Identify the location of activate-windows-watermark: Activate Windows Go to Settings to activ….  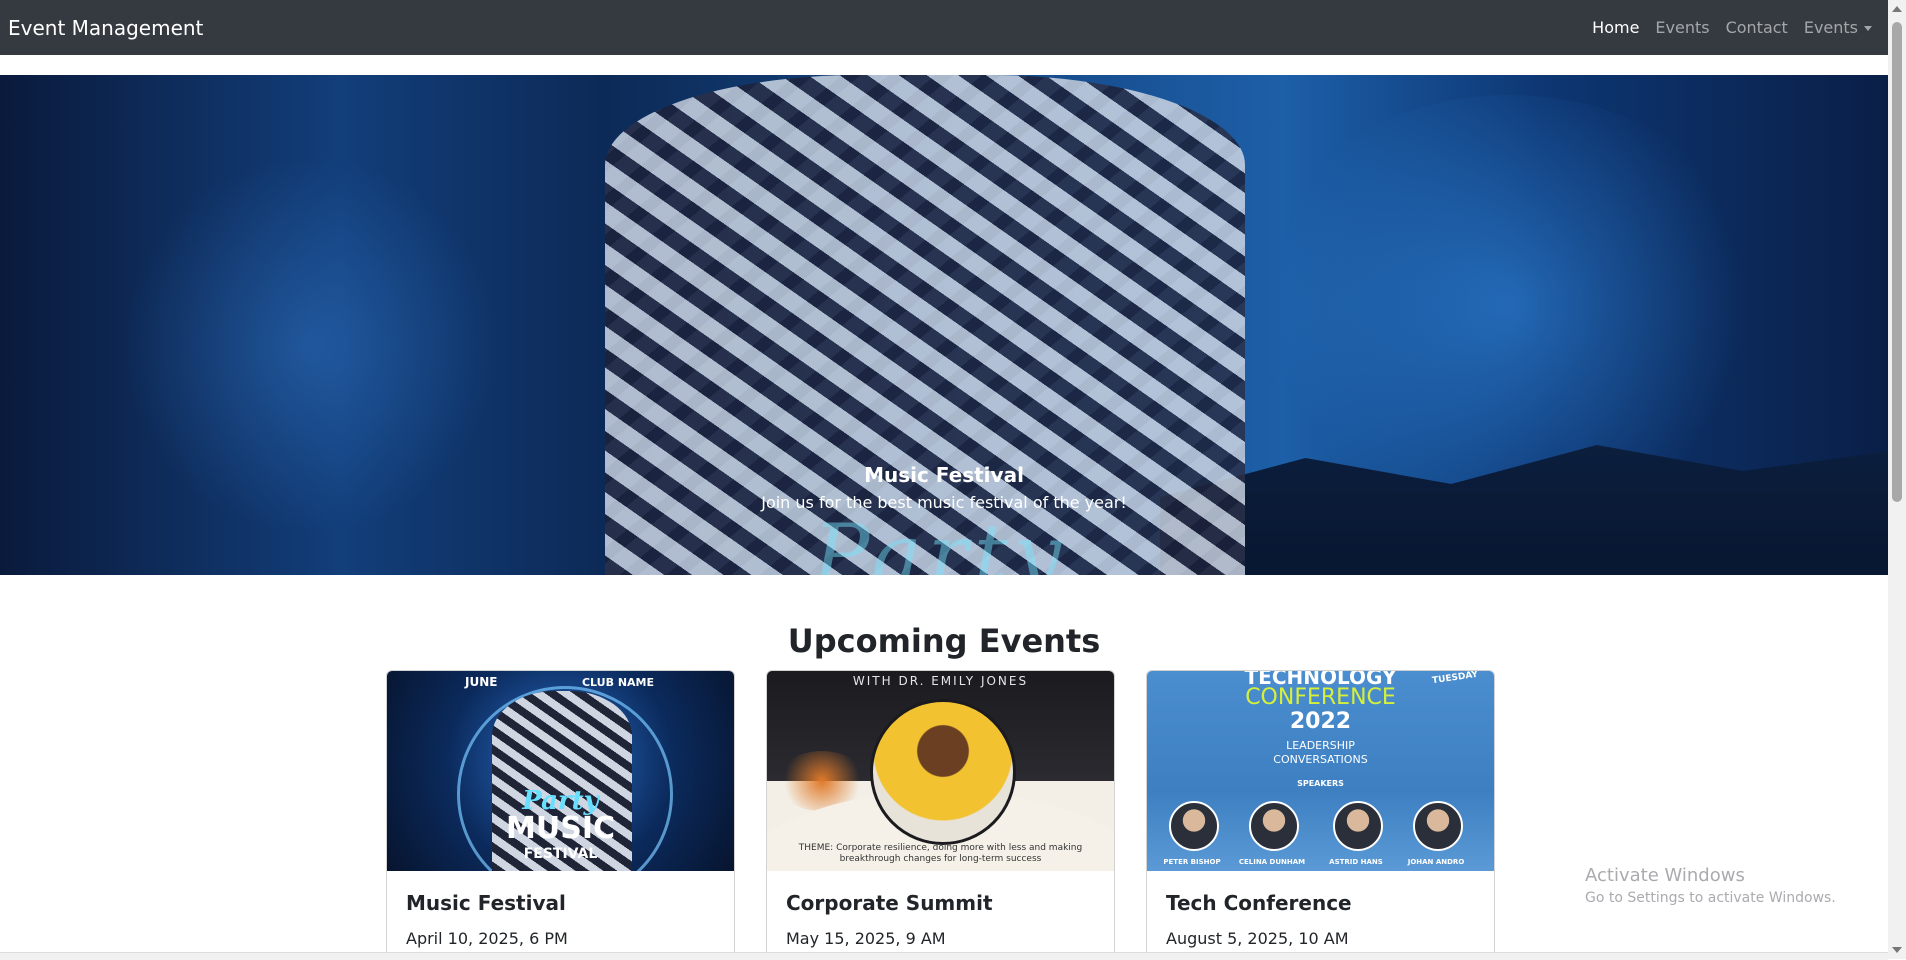
(1710, 885).